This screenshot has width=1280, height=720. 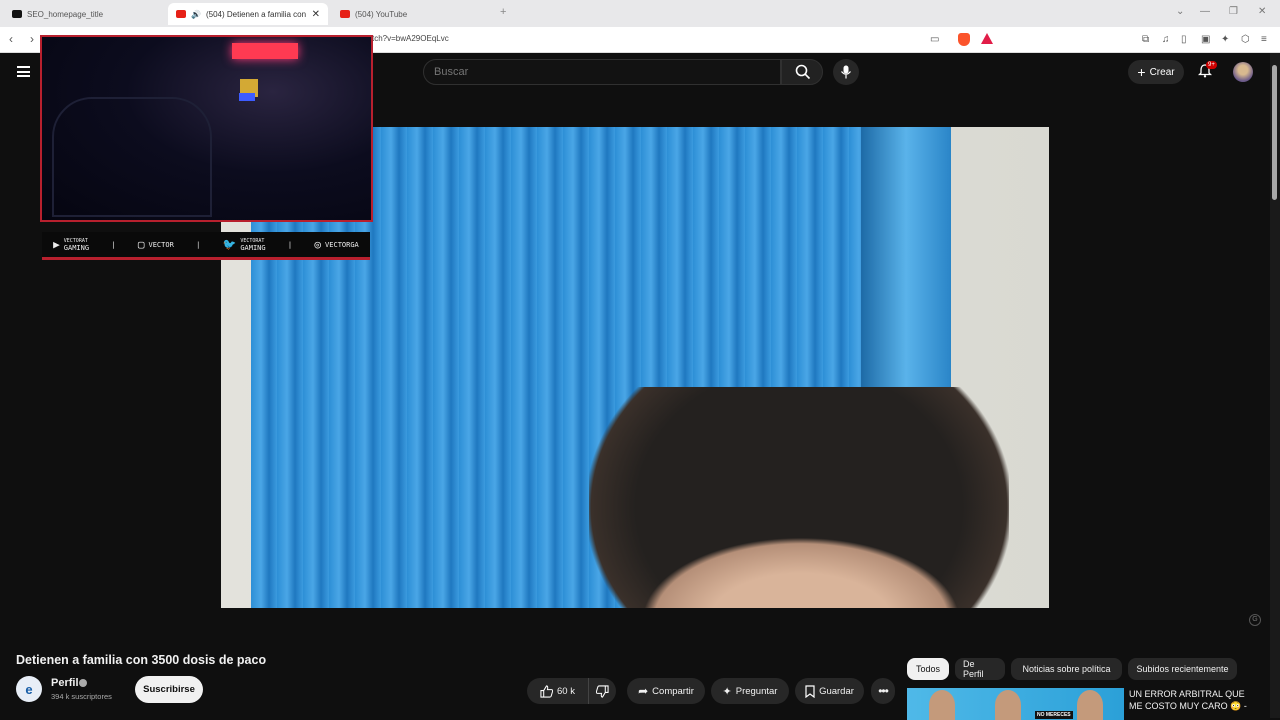 I want to click on bookmark-icon, so click(x=810, y=691).